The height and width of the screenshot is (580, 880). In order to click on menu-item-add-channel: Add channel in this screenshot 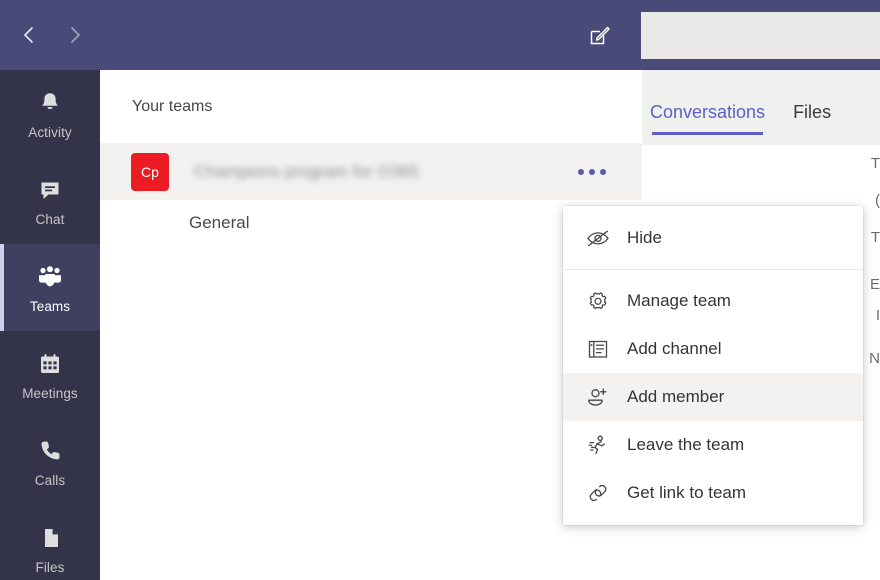, I will do `click(713, 349)`.